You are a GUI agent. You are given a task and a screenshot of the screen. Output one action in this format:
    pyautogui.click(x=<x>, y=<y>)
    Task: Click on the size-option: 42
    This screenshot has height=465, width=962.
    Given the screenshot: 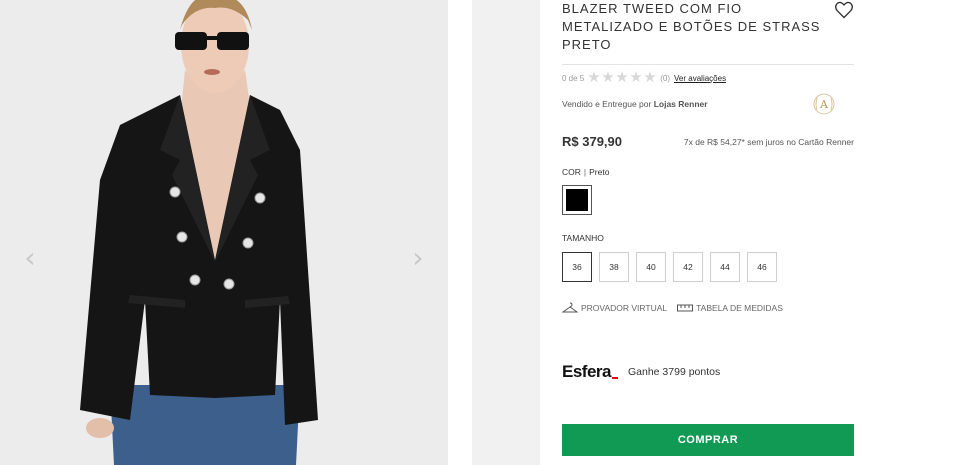 What is the action you would take?
    pyautogui.click(x=688, y=267)
    